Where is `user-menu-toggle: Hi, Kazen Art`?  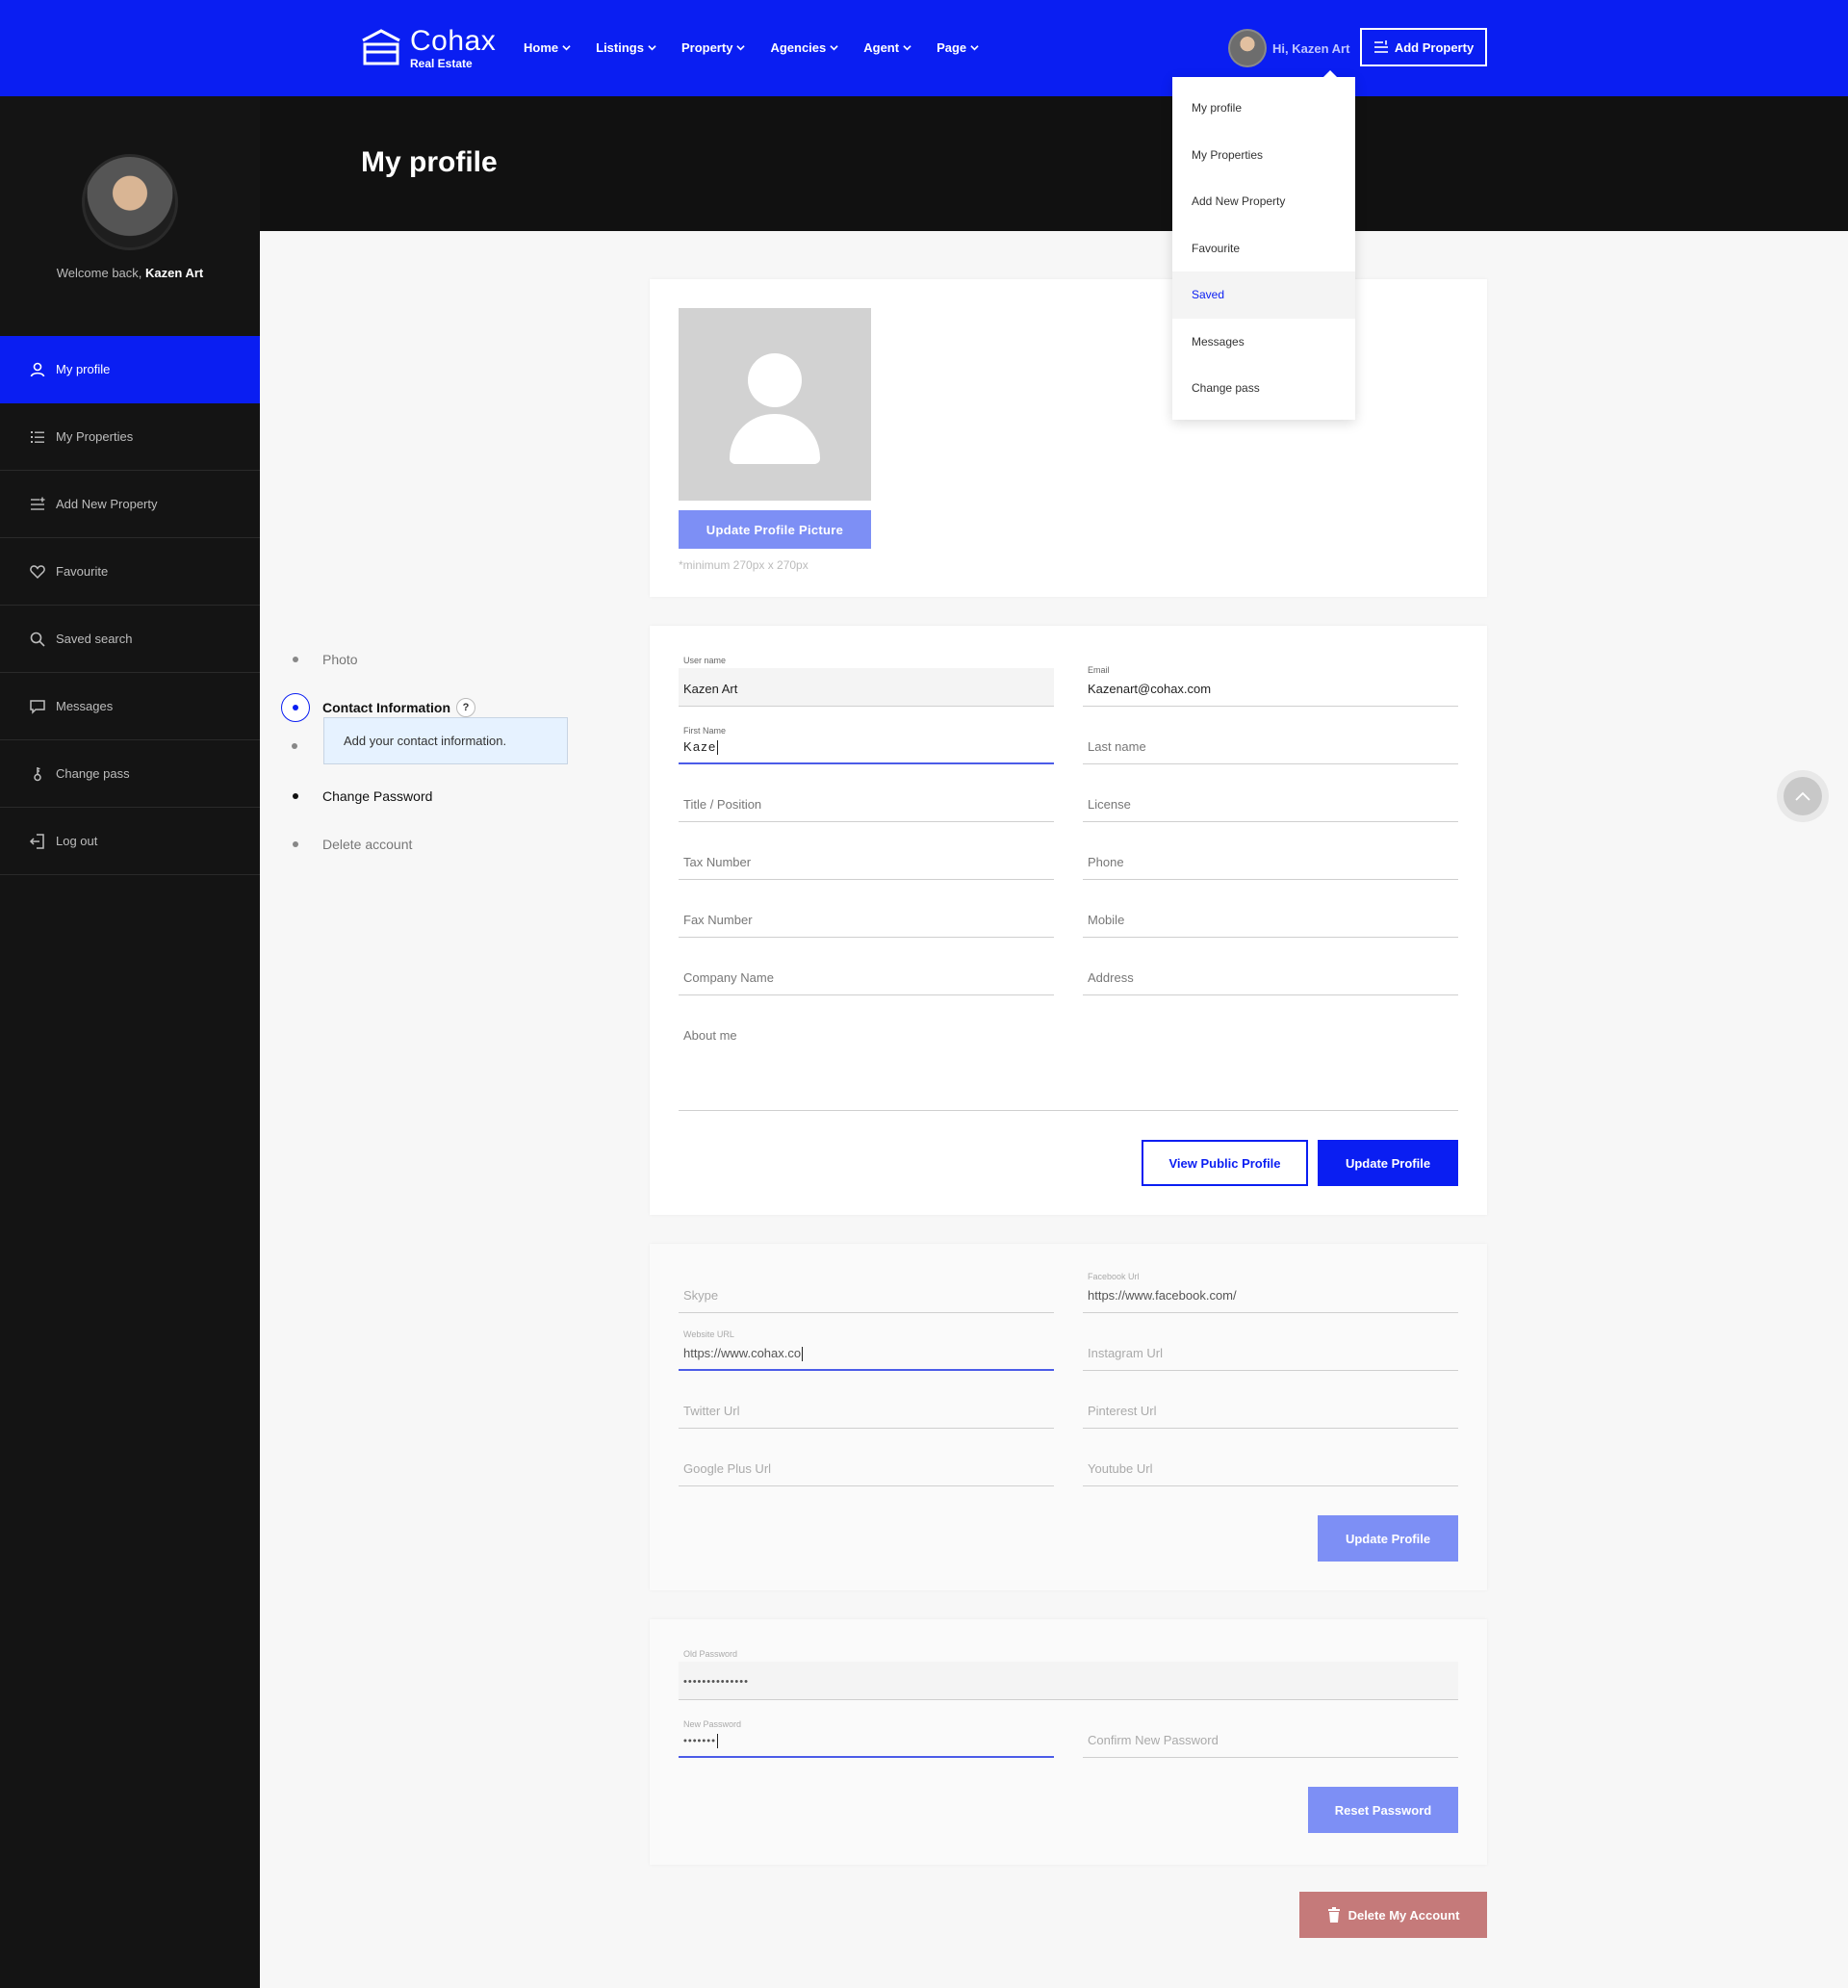 user-menu-toggle: Hi, Kazen Art is located at coordinates (1288, 48).